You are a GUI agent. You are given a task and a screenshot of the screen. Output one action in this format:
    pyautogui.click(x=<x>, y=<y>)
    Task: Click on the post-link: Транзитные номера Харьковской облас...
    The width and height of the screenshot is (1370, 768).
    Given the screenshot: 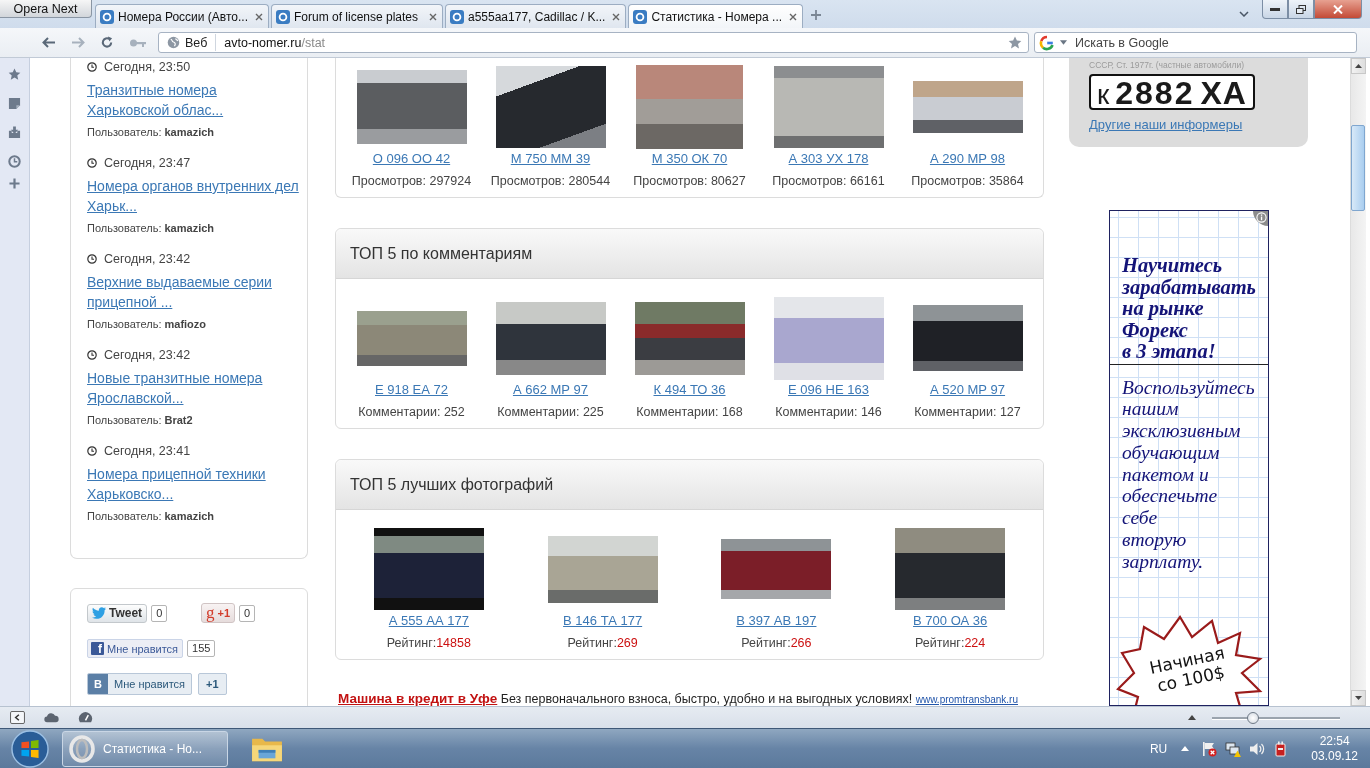 What is the action you would take?
    pyautogui.click(x=194, y=100)
    